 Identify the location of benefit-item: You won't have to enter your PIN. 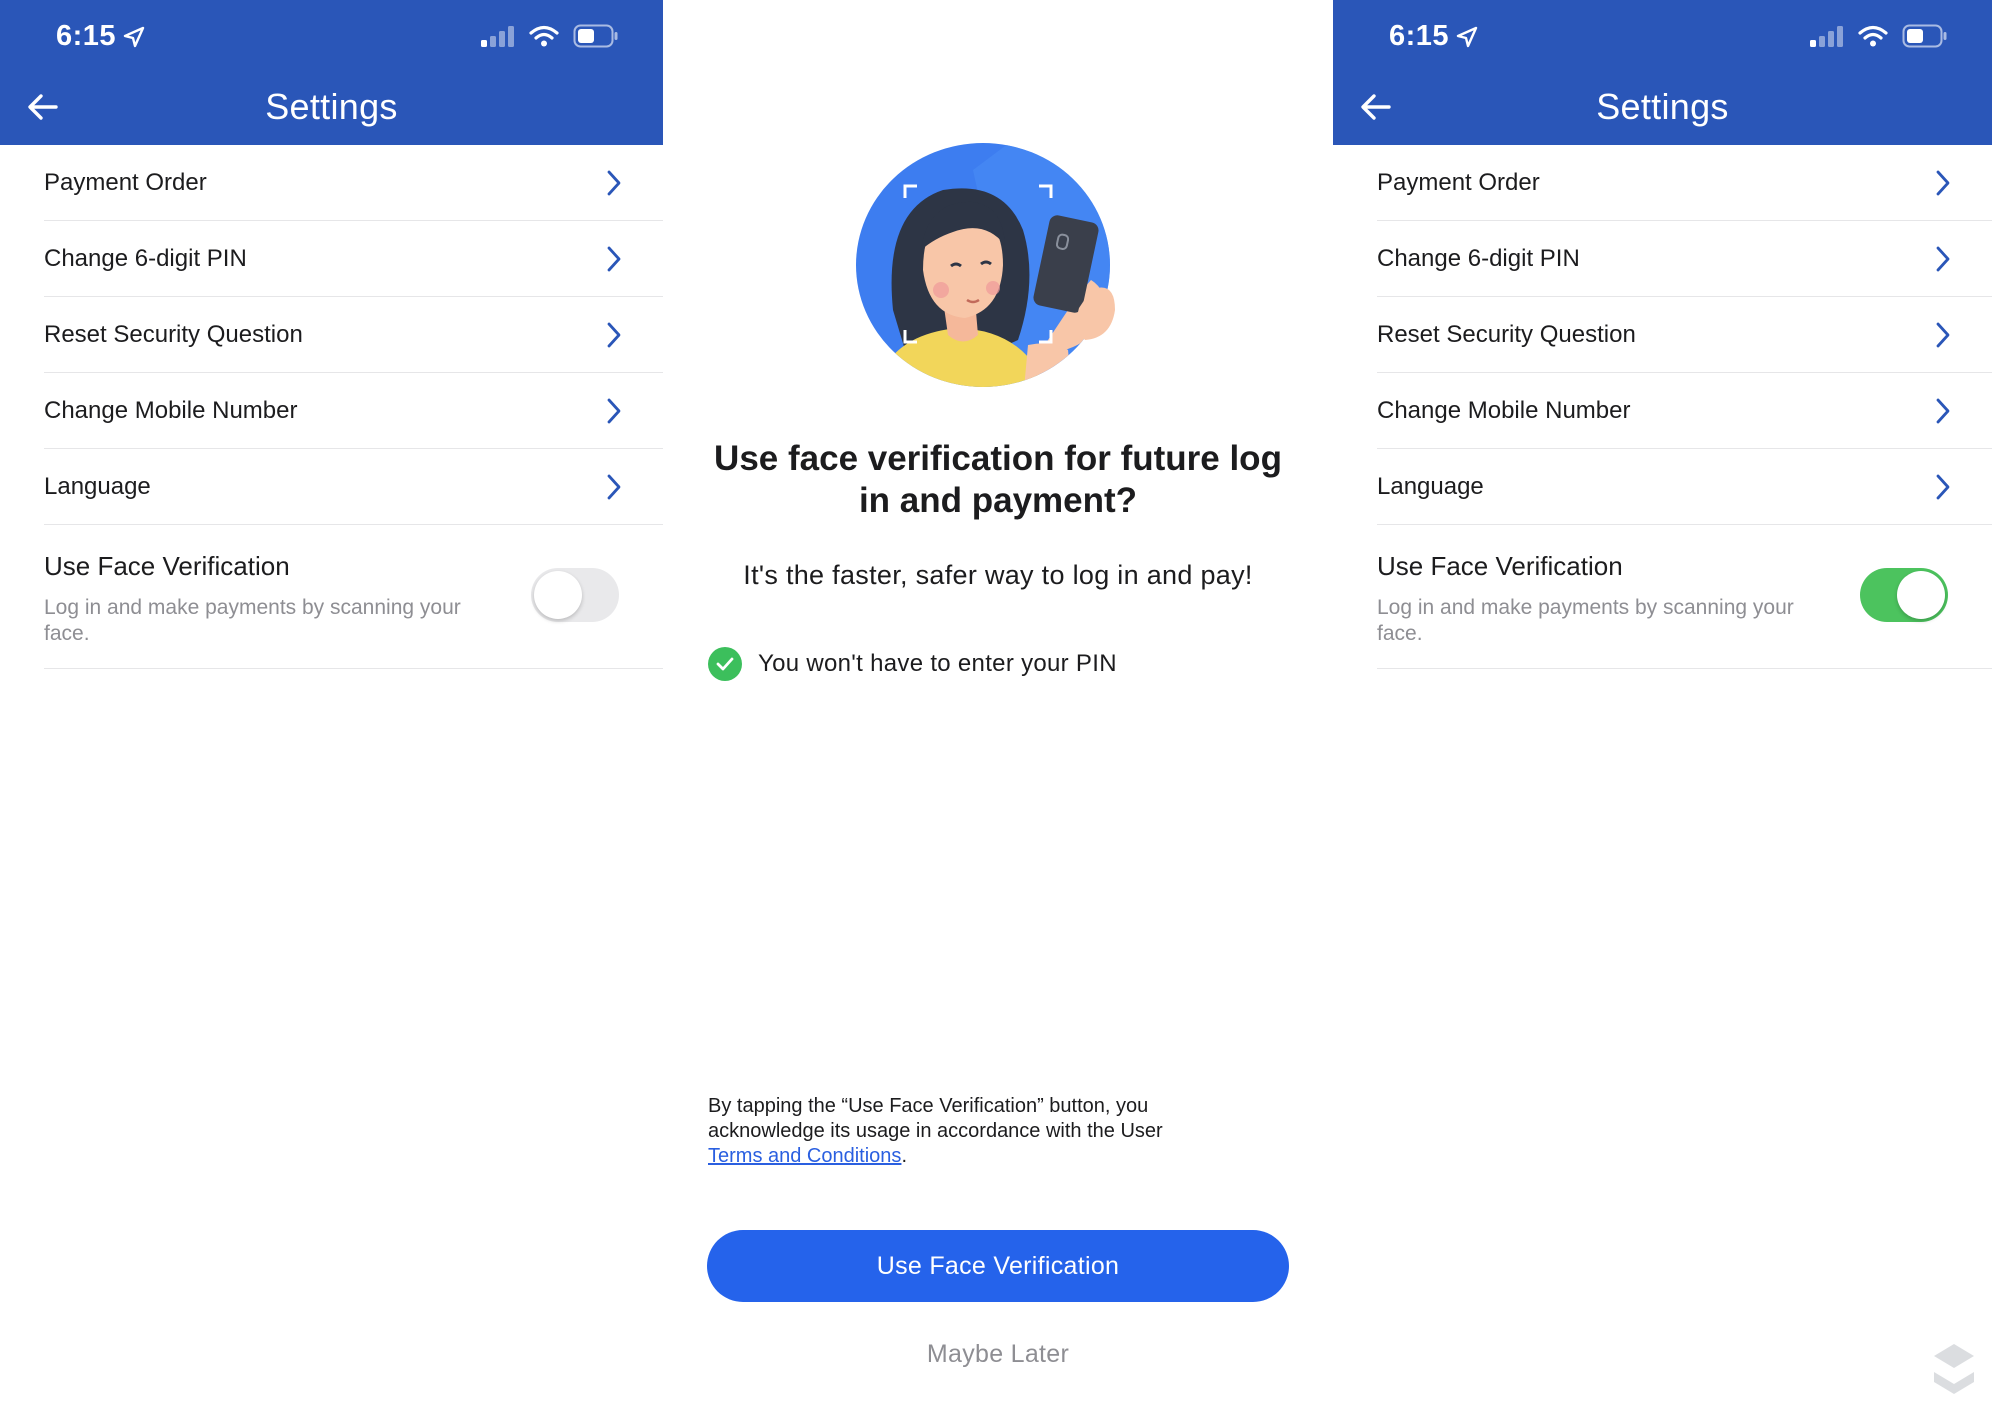
(912, 664).